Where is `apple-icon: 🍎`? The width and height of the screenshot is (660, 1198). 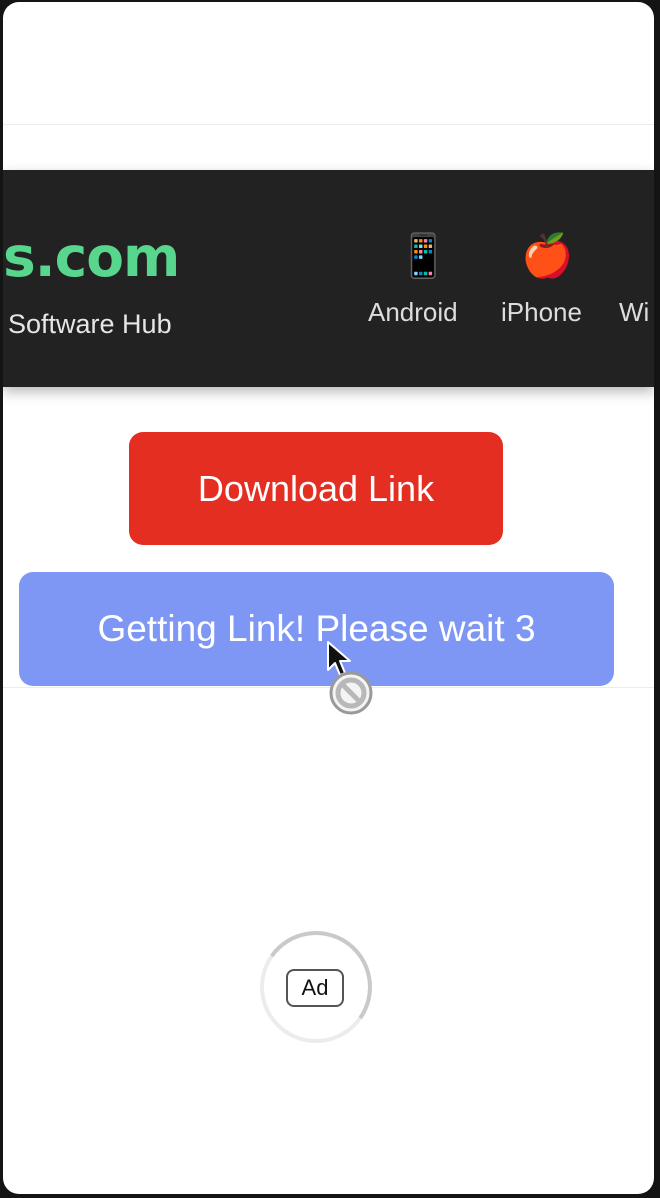
apple-icon: 🍎 is located at coordinates (547, 255).